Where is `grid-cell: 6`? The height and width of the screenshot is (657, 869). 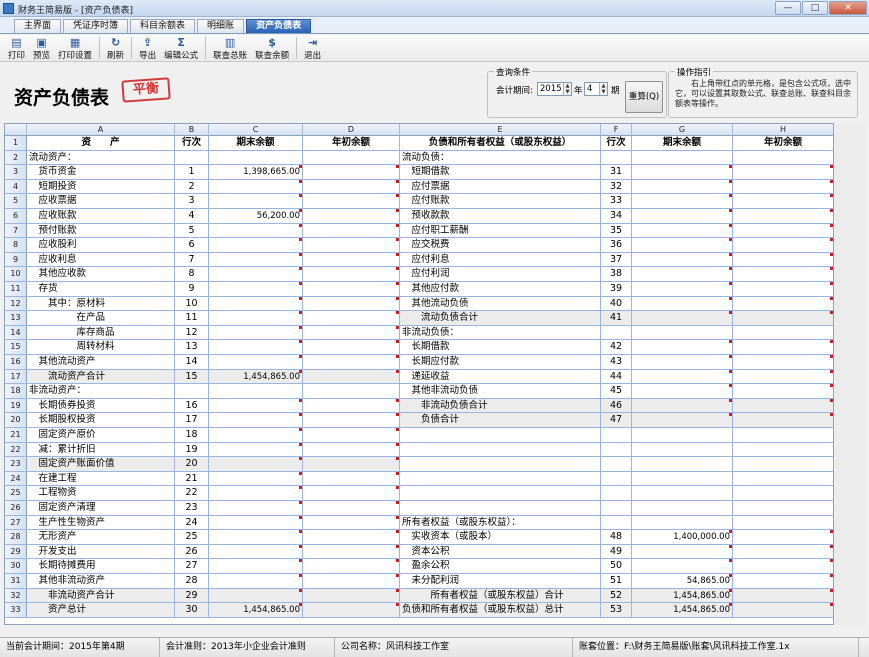 grid-cell: 6 is located at coordinates (192, 245).